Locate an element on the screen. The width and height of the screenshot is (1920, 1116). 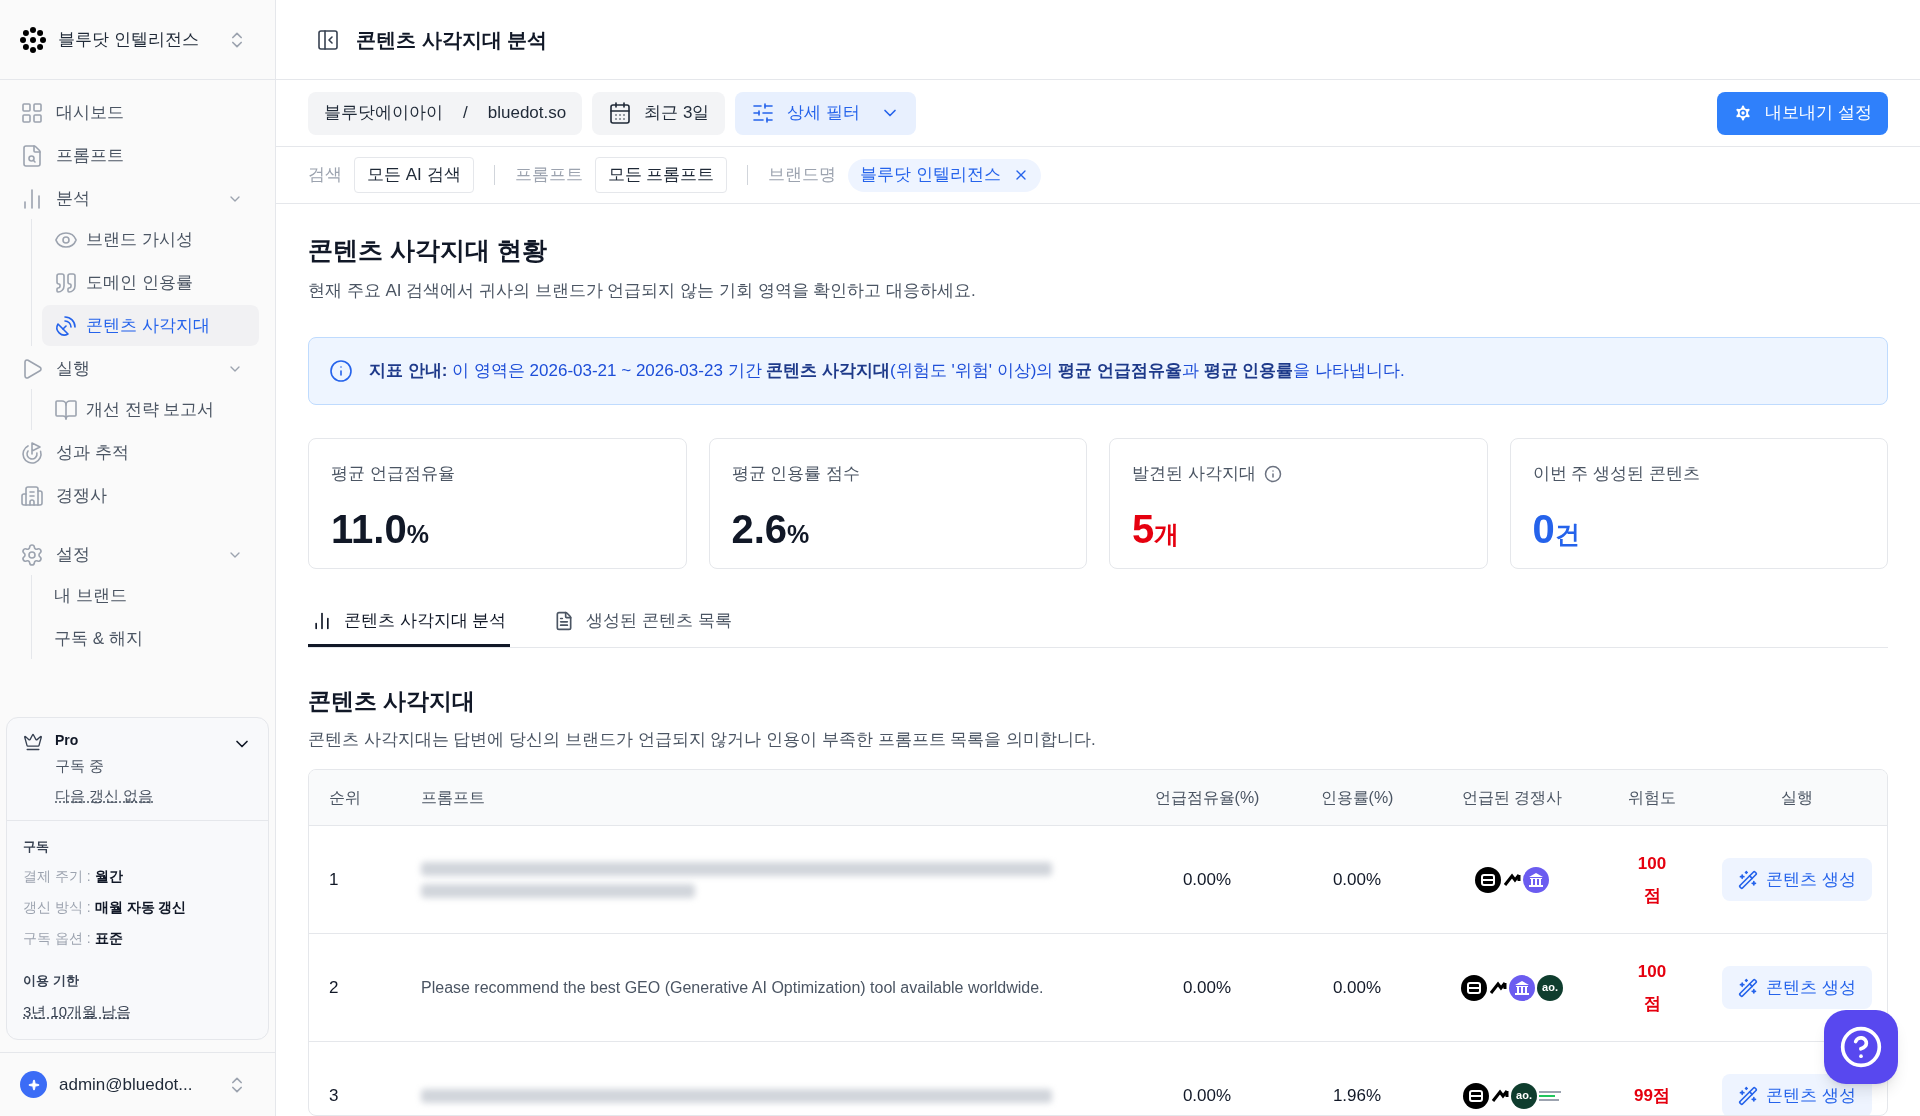
filter-label: 검색 is located at coordinates (325, 175).